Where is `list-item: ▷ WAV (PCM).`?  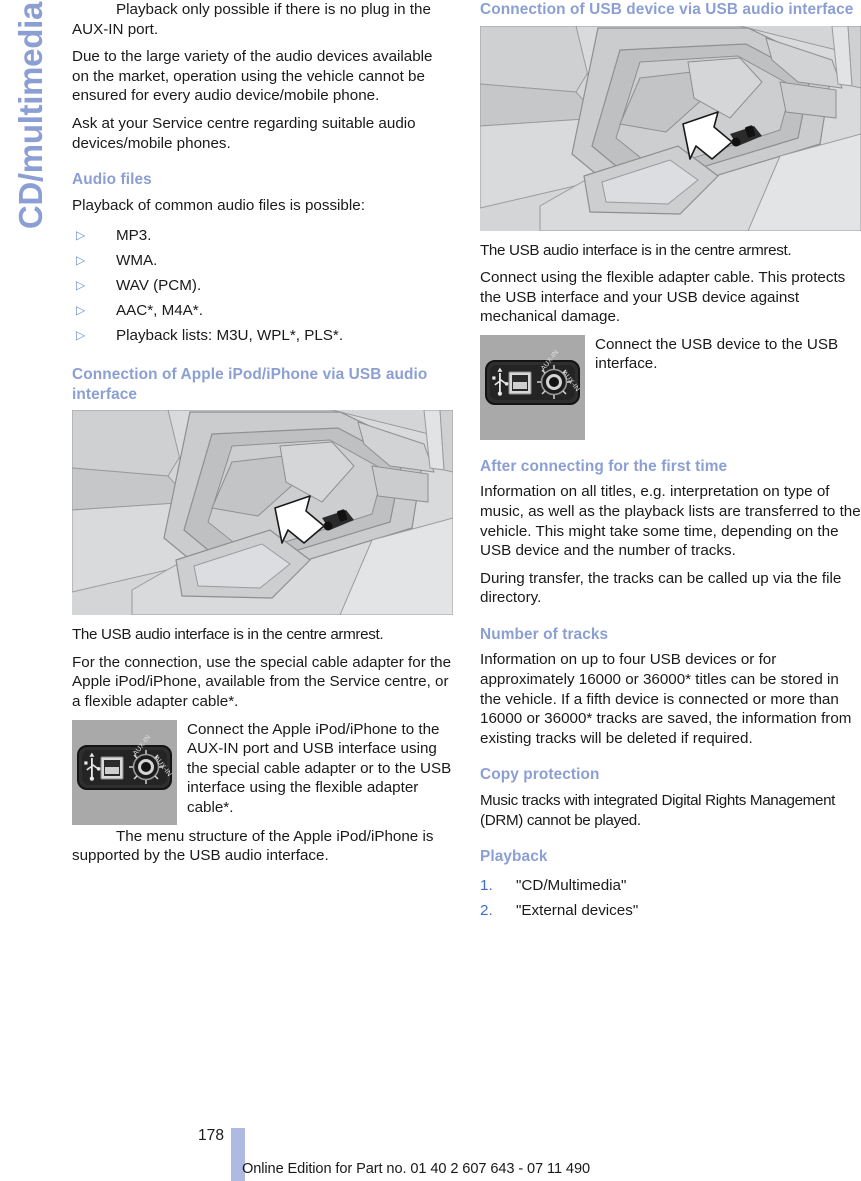
list-item: ▷ WAV (PCM). is located at coordinates (262, 285).